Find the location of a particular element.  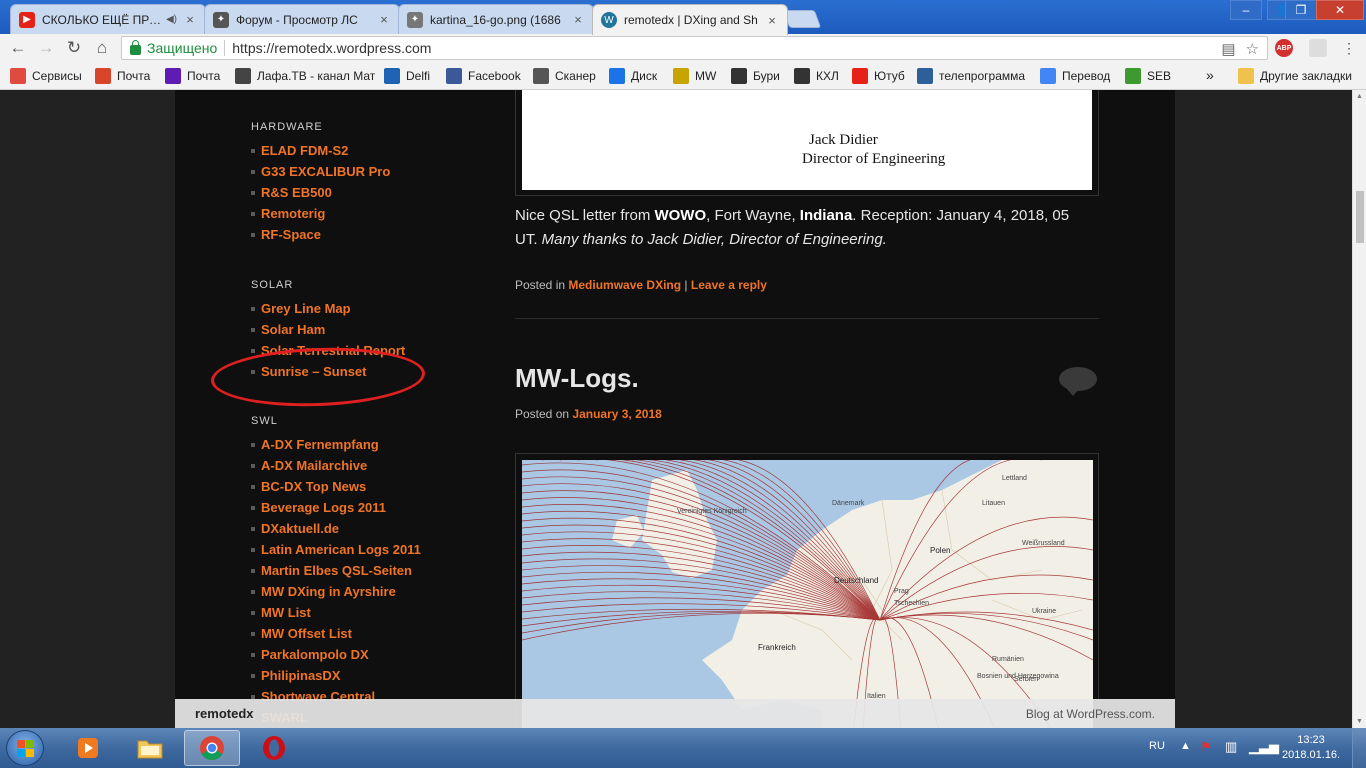

url-text: https://remotedx.wordpress.com is located at coordinates (331, 48).